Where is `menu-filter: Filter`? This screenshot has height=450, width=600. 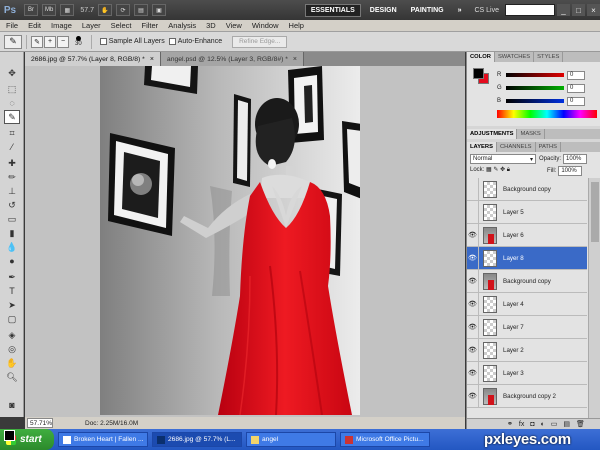
menu-filter: Filter is located at coordinates (150, 25).